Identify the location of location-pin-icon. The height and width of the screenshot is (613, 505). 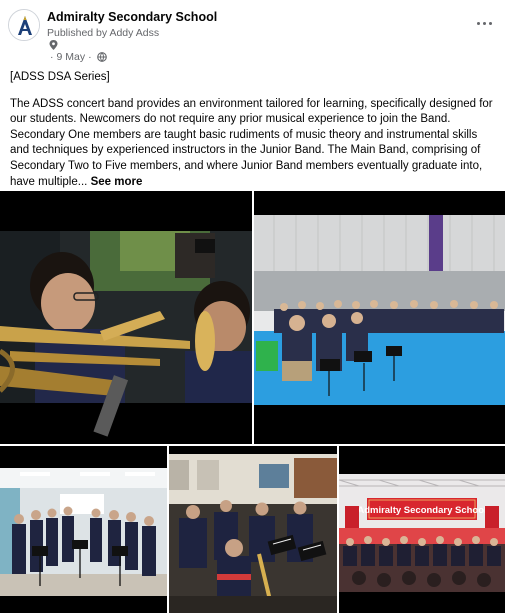
(53, 45).